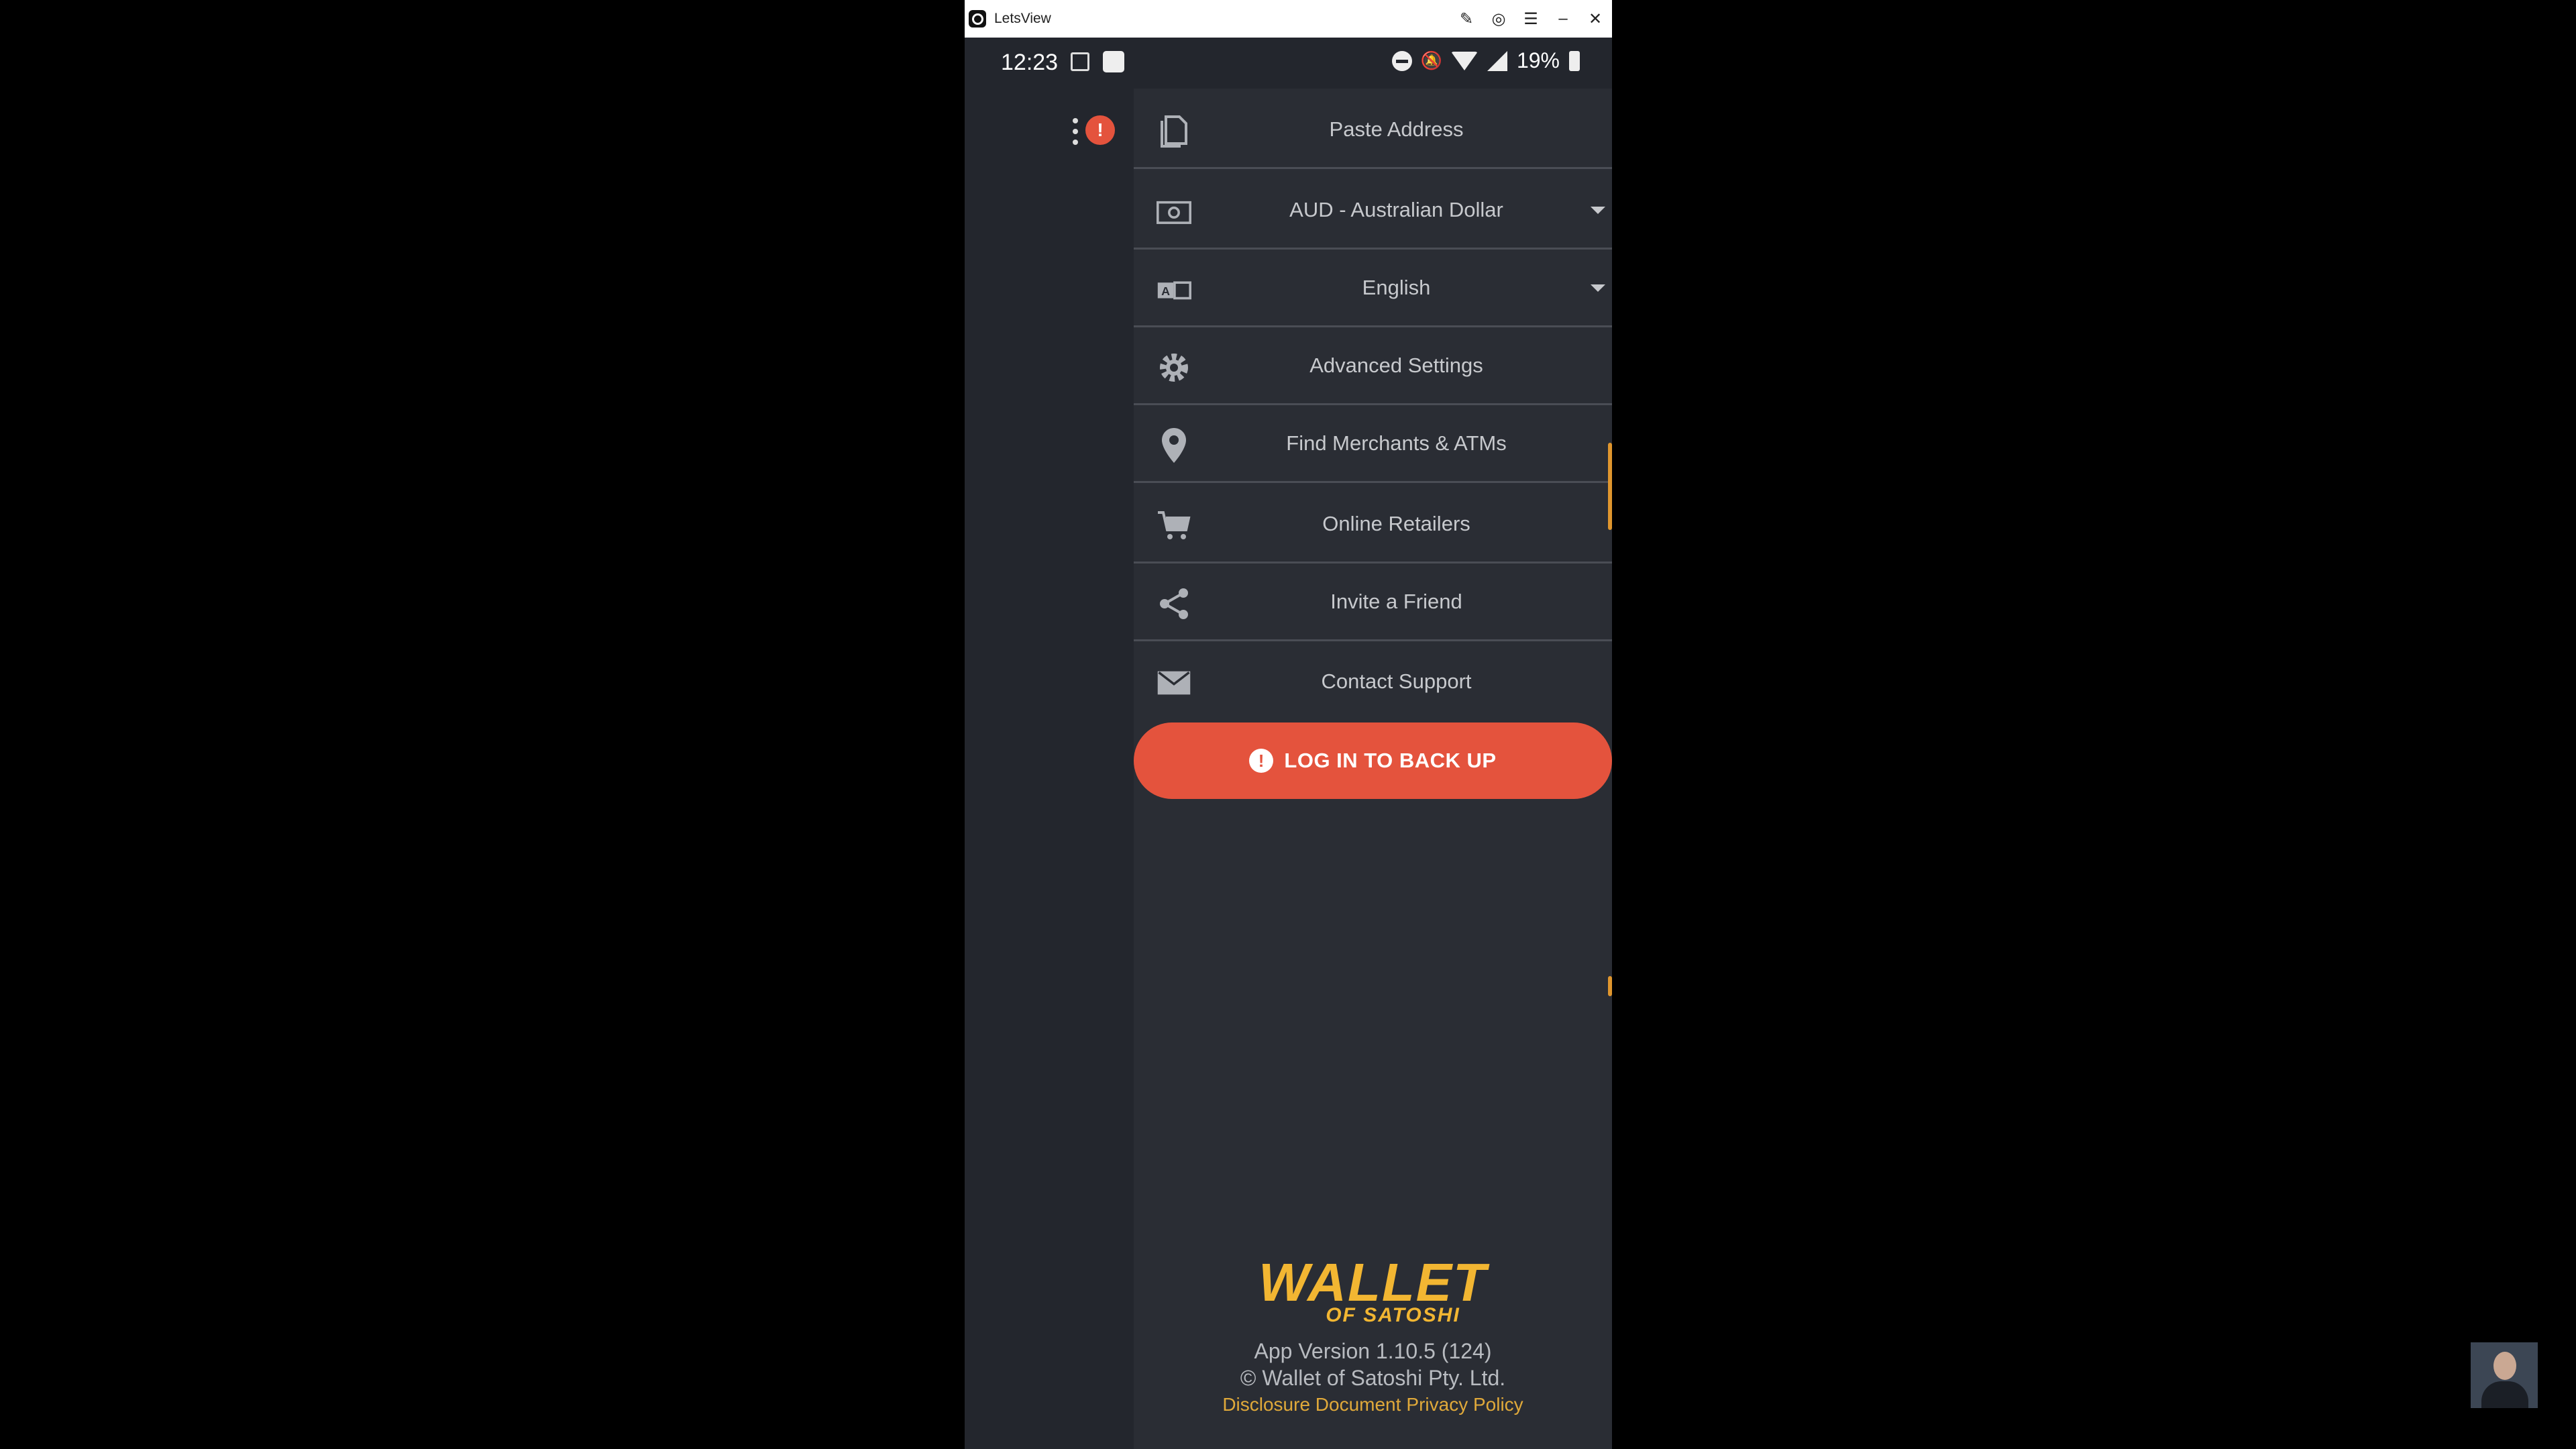 The image size is (2576, 1449). I want to click on alert-badge-icon: !, so click(1100, 130).